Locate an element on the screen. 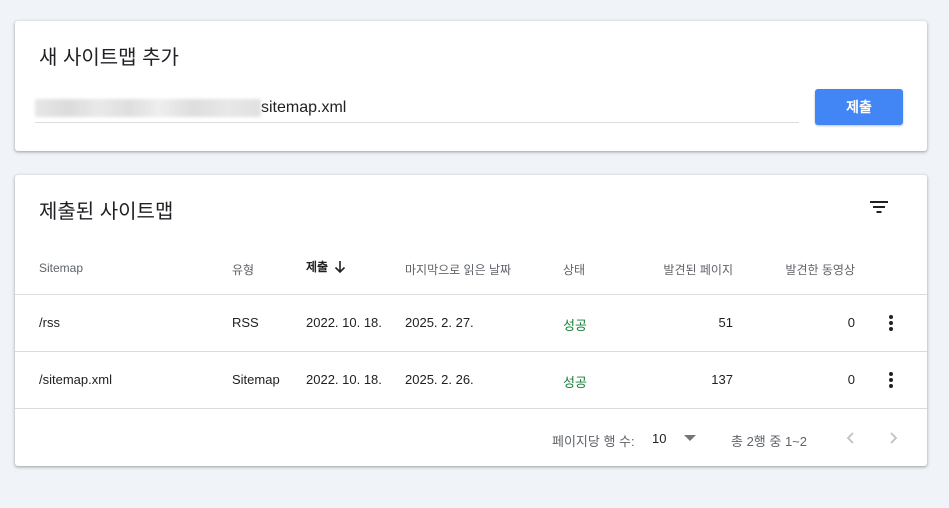  header-discovered-pages: 발견된 페이지 is located at coordinates (698, 269).